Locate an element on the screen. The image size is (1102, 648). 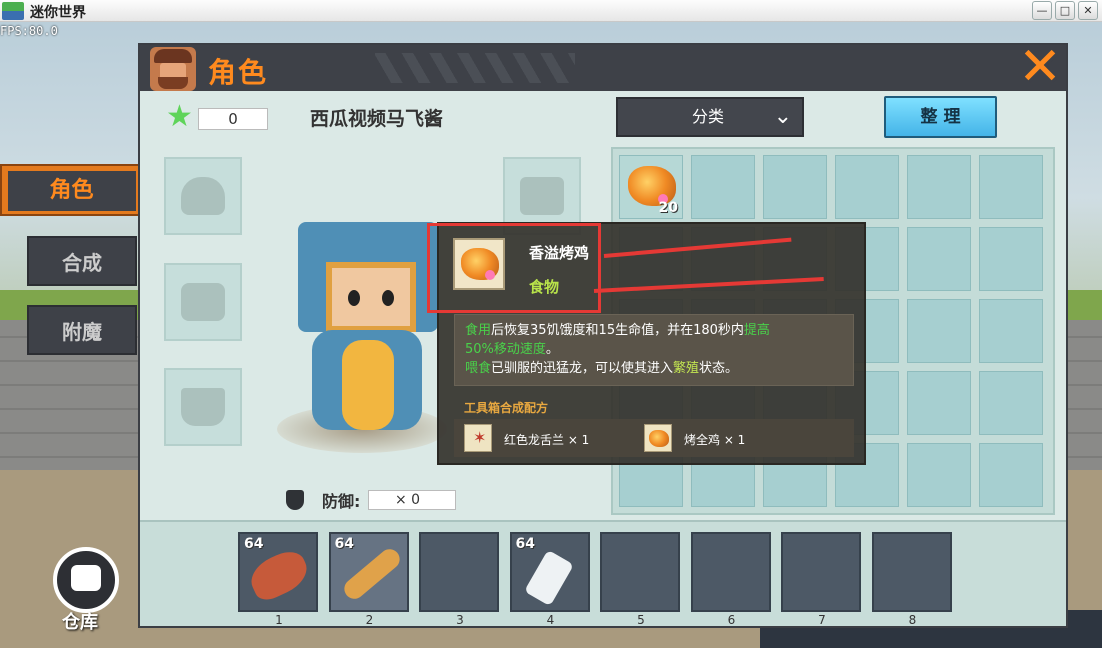
app-icon is located at coordinates (13, 11).